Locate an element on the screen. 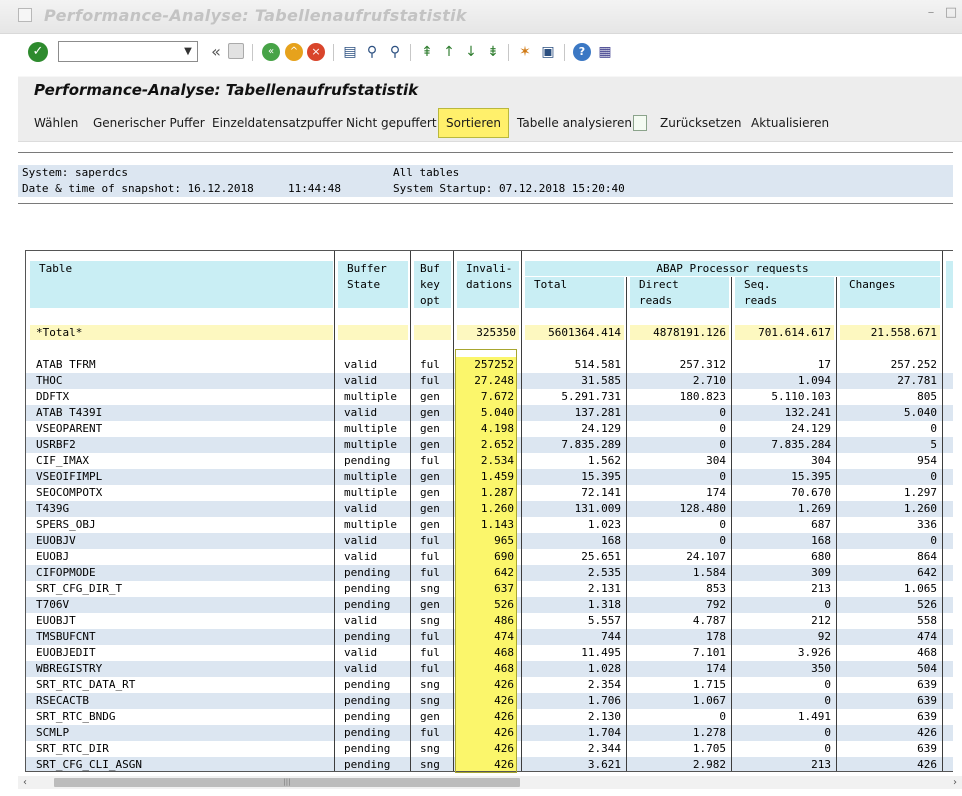 The image size is (962, 796). zuruecksetzen-button: Zurücksetzen is located at coordinates (701, 123).